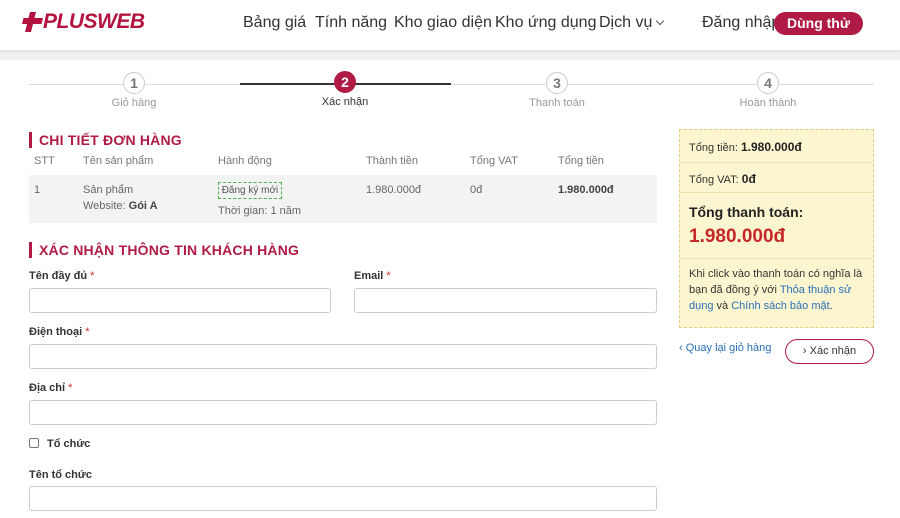 The height and width of the screenshot is (518, 900). Describe the element at coordinates (343, 199) in the screenshot. I see `table-row` at that location.